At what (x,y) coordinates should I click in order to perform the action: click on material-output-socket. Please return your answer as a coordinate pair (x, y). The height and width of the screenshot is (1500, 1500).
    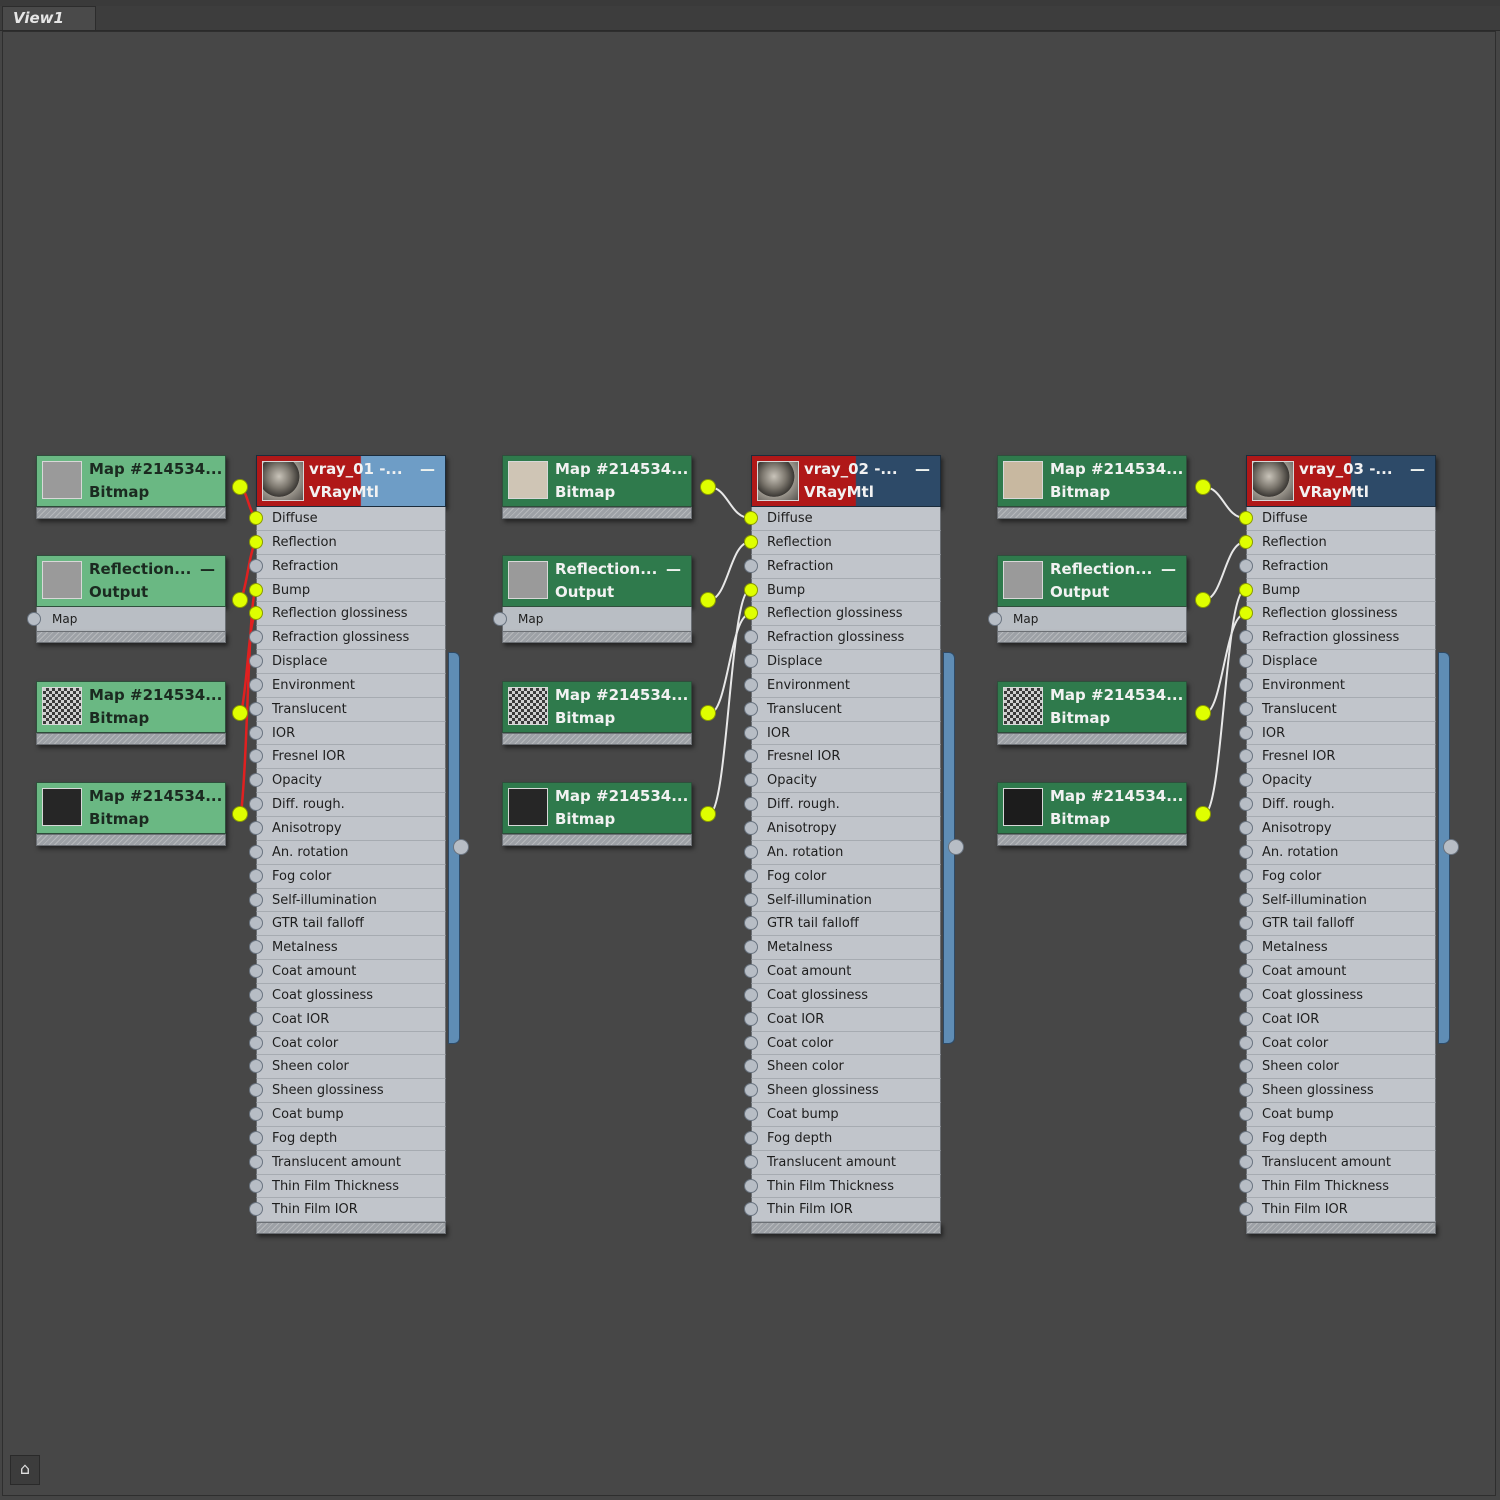
    Looking at the image, I should click on (461, 847).